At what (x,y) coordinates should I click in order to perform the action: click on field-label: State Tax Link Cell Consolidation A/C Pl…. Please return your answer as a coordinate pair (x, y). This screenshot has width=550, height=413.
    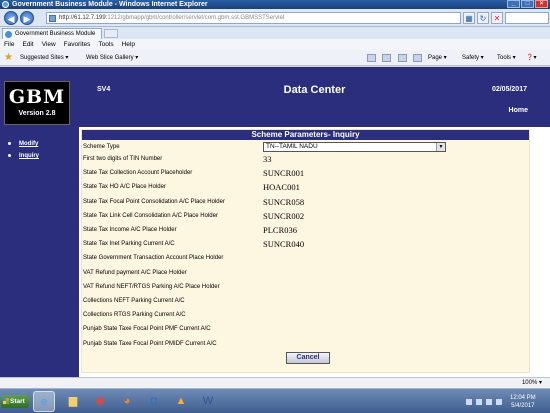
    Looking at the image, I should click on (150, 215).